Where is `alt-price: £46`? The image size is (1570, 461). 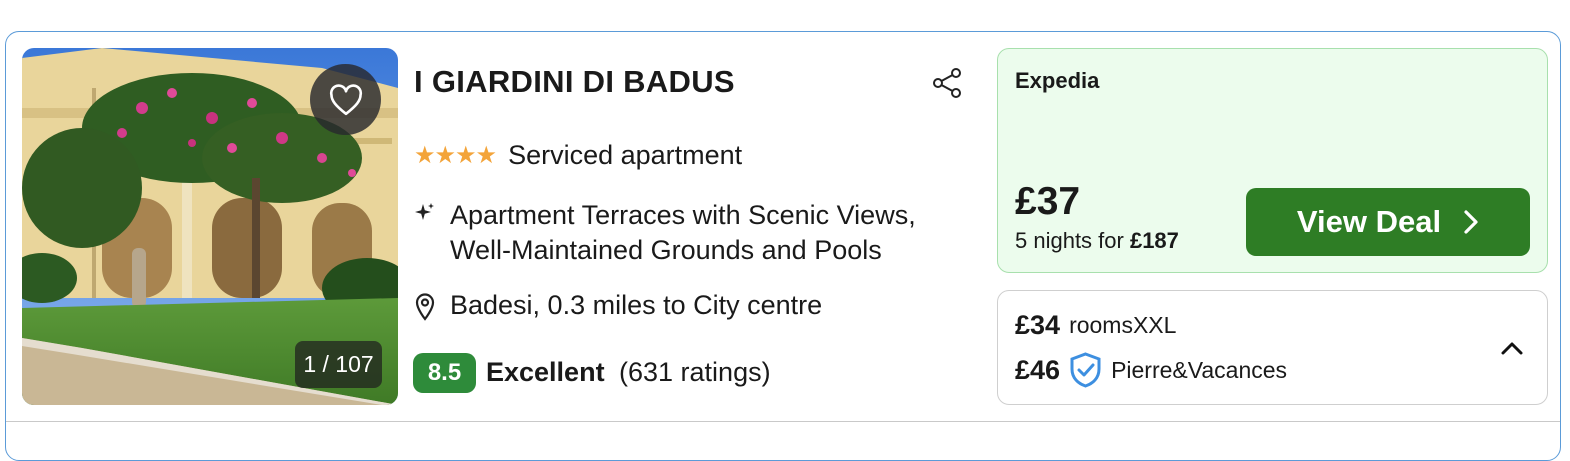 alt-price: £46 is located at coordinates (1038, 369).